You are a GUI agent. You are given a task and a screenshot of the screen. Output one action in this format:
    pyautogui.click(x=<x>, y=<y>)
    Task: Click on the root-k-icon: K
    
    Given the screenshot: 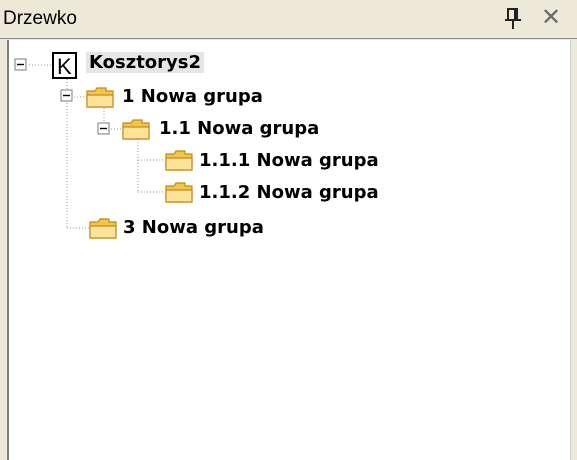 What is the action you would take?
    pyautogui.click(x=64, y=65)
    